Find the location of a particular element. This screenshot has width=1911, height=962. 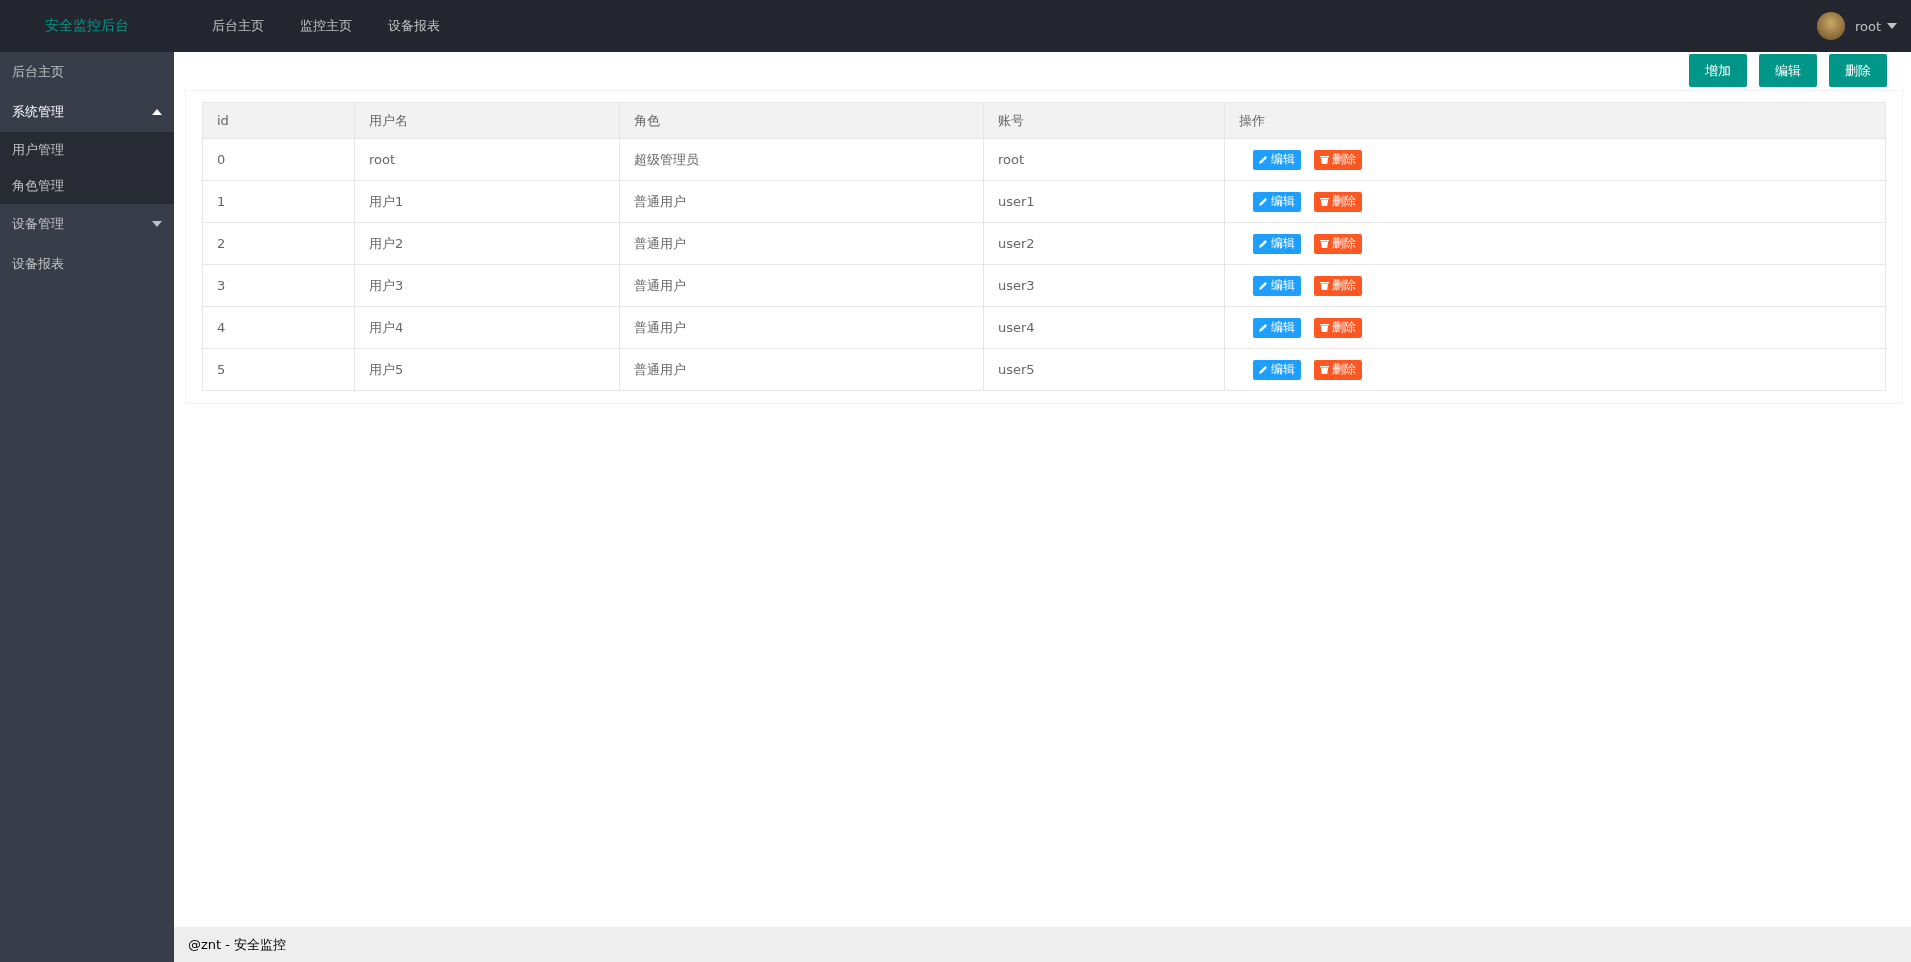

table-cell: user4 is located at coordinates (1104, 327).